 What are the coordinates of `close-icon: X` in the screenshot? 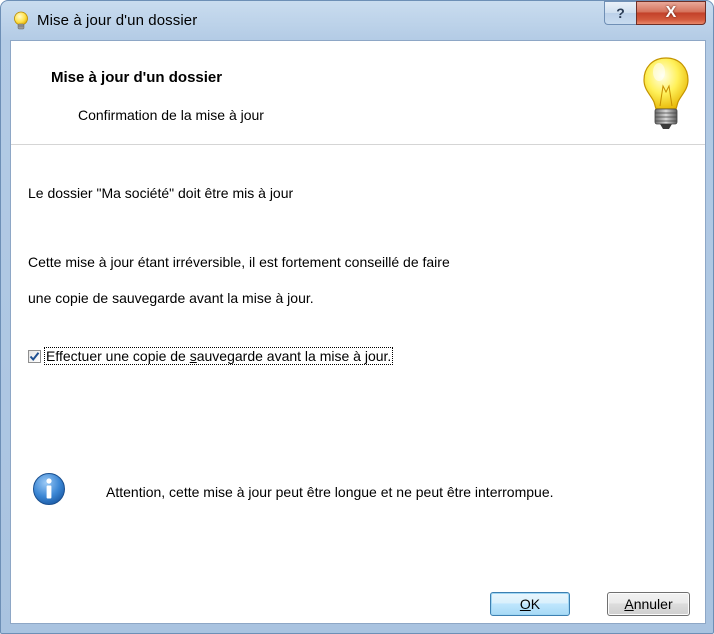 It's located at (671, 12).